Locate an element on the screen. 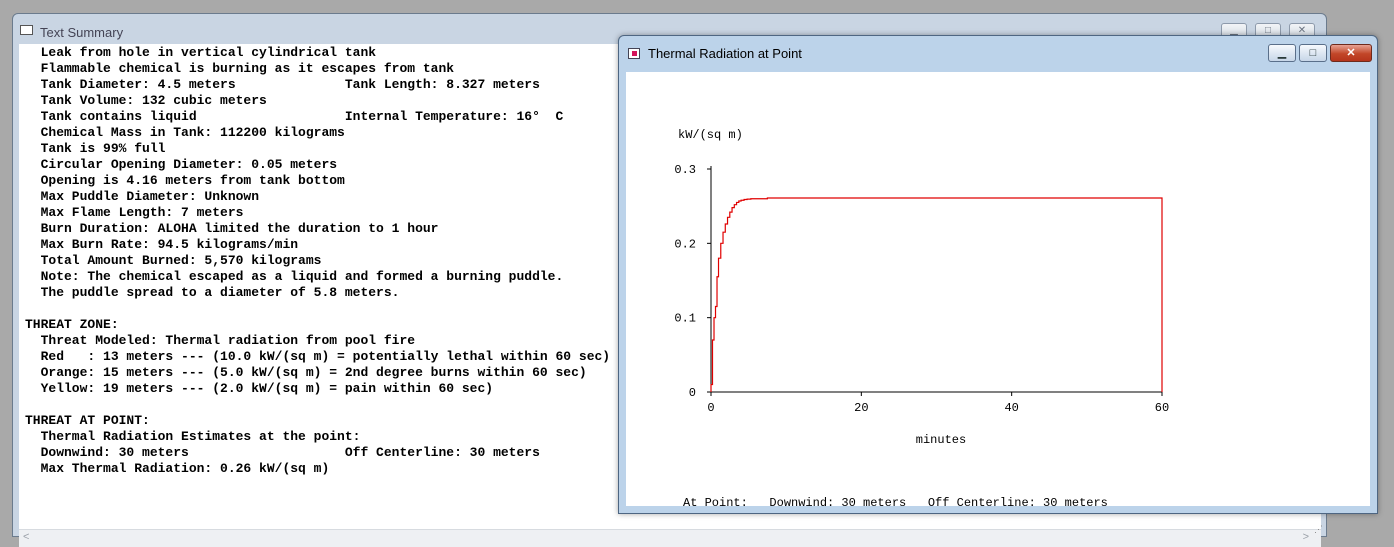 This screenshot has height=547, width=1394. x-tick-label: 20 is located at coordinates (861, 408).